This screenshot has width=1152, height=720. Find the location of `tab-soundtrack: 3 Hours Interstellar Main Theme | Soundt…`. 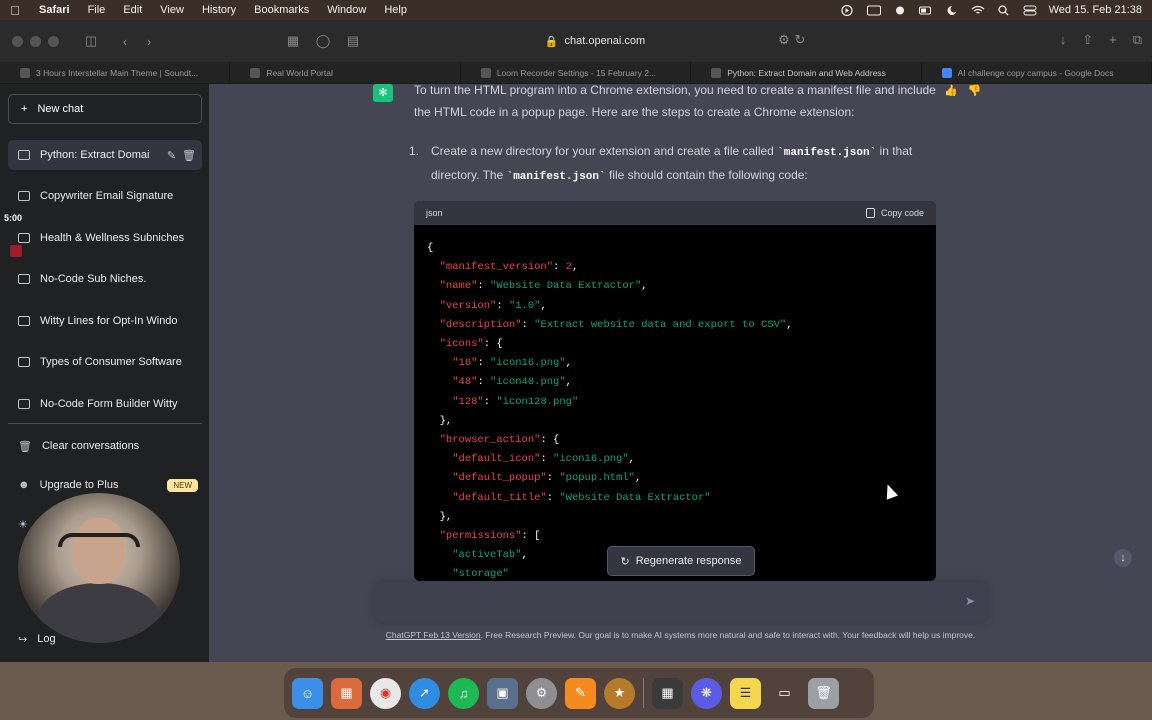

tab-soundtrack: 3 Hours Interstellar Main Theme | Soundt… is located at coordinates (115, 72).